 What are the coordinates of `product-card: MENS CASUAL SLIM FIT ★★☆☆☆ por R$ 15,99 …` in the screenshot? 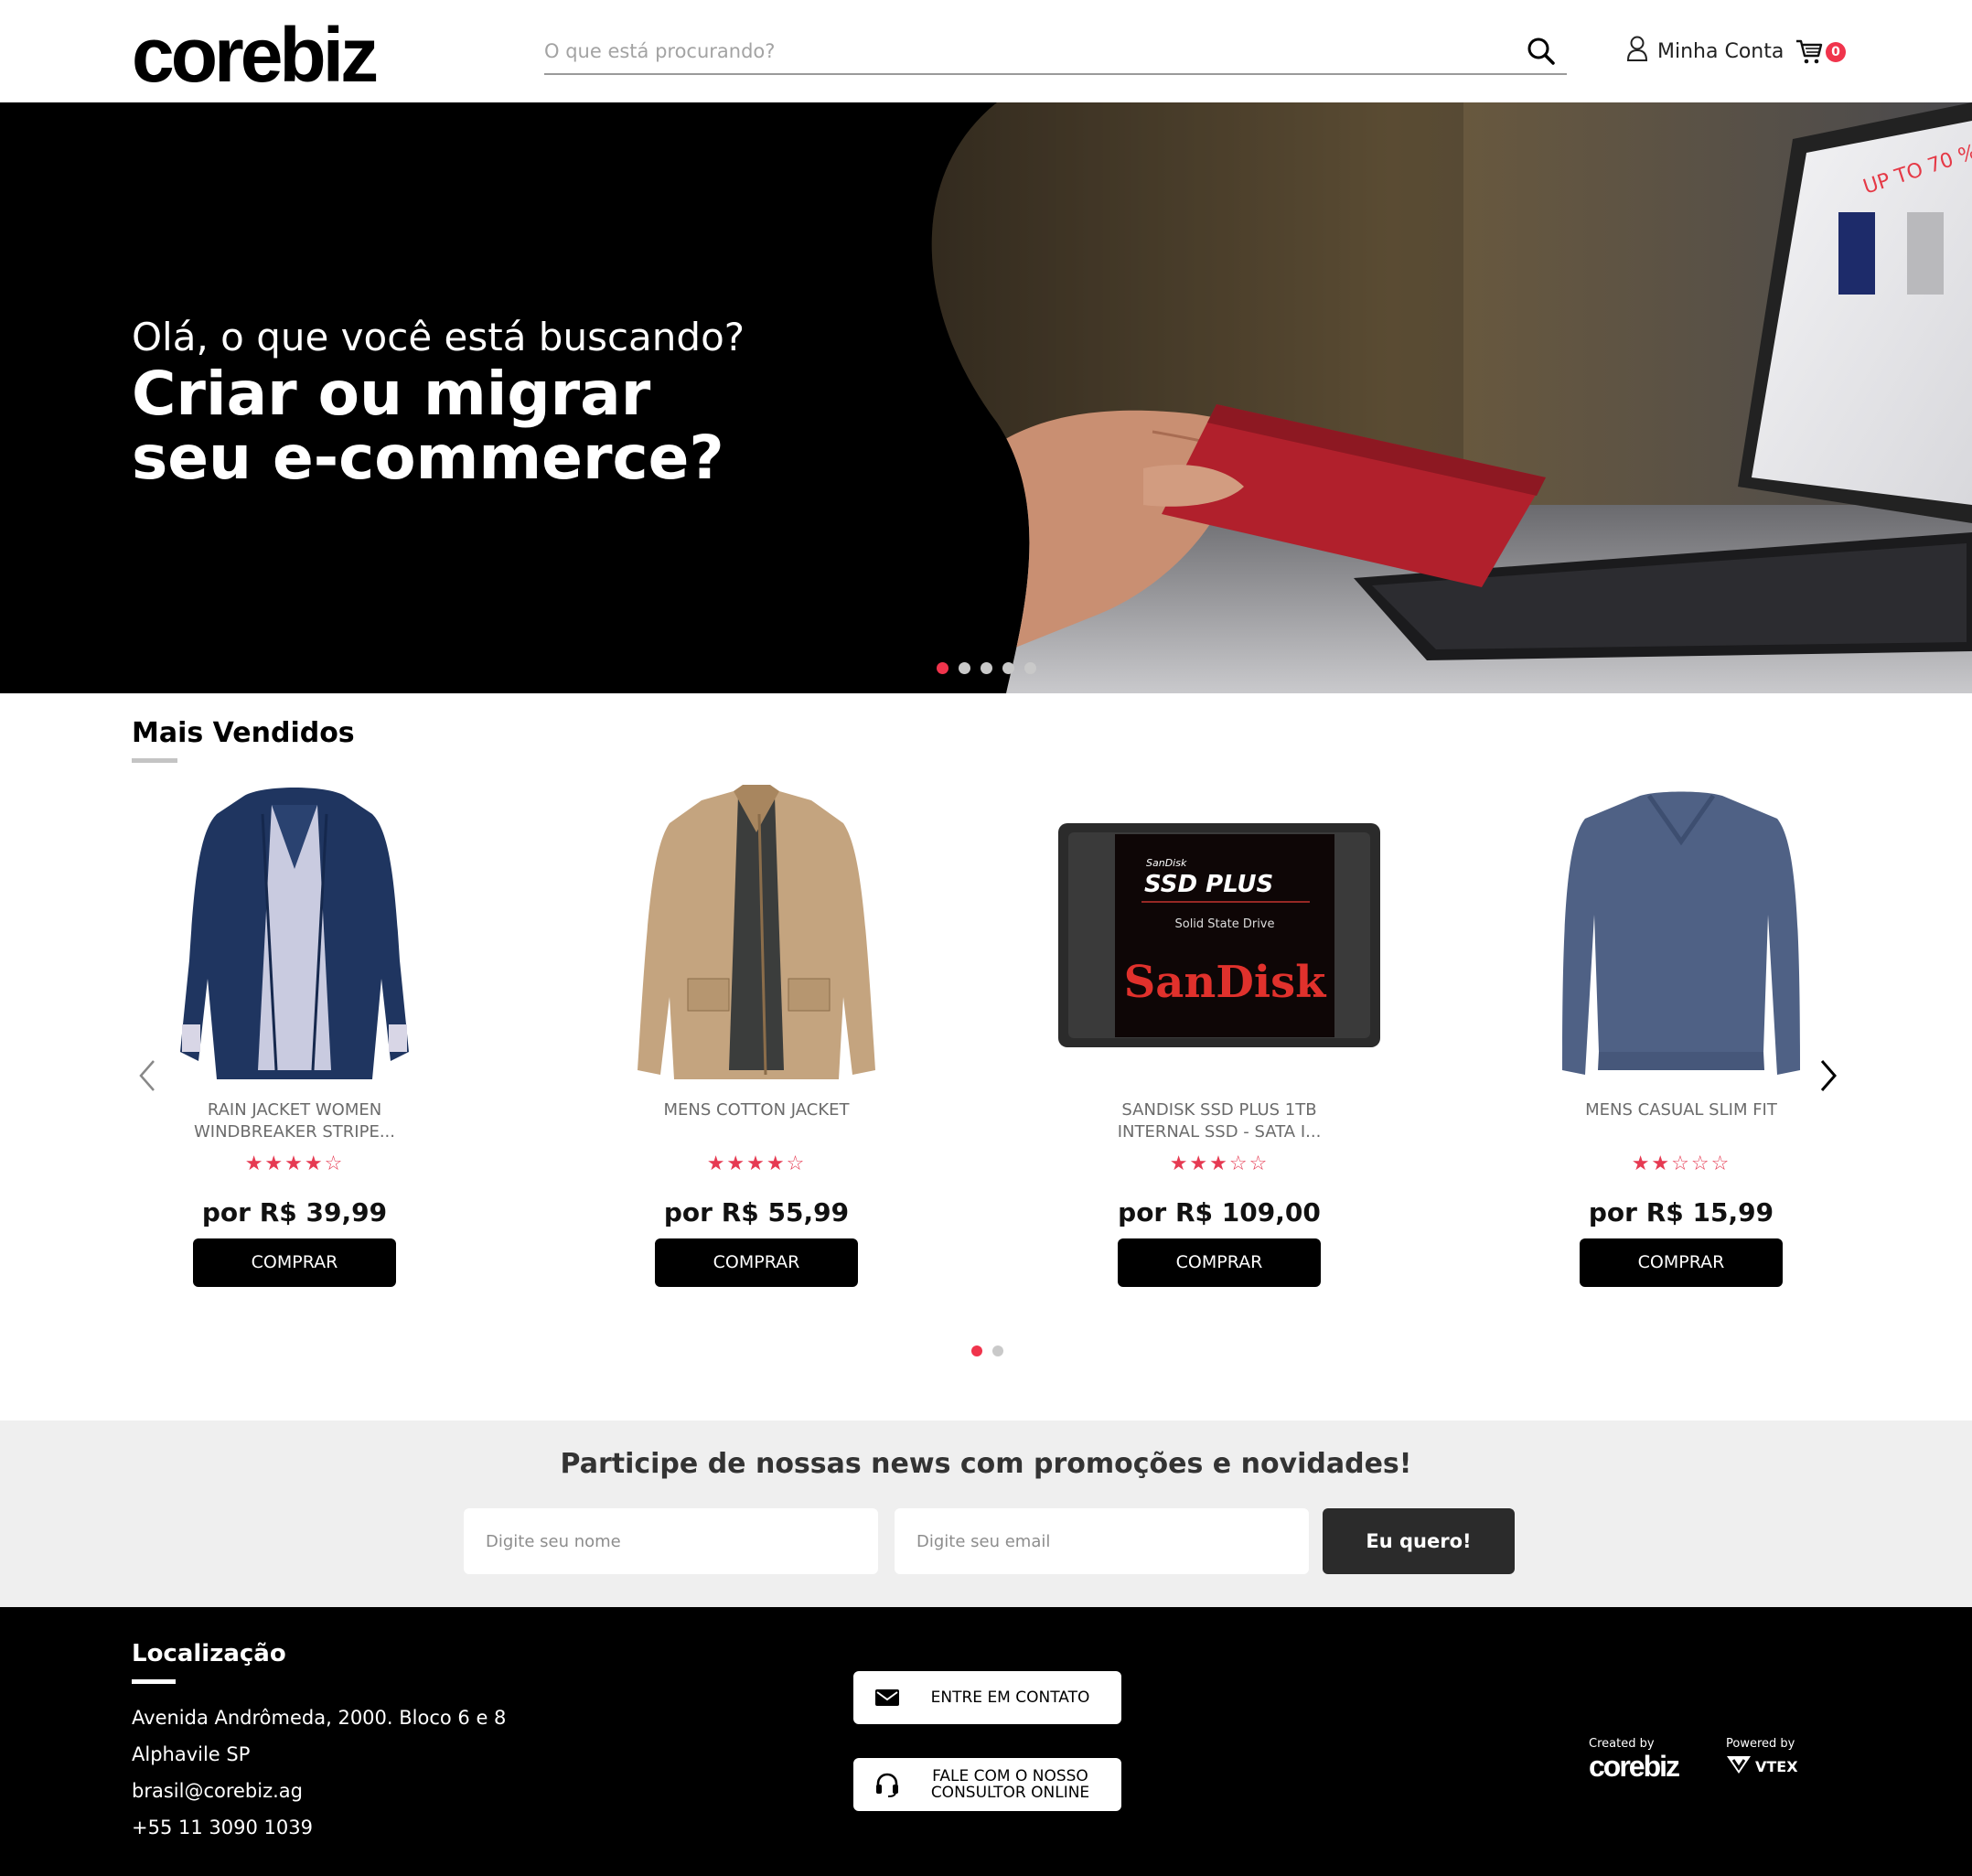 It's located at (1681, 1032).